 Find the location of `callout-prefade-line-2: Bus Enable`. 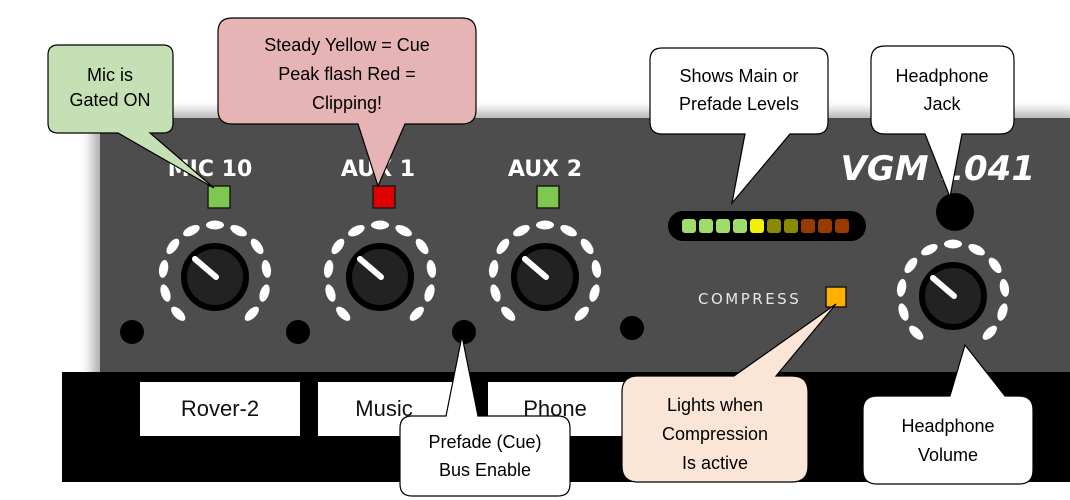

callout-prefade-line-2: Bus Enable is located at coordinates (485, 470).